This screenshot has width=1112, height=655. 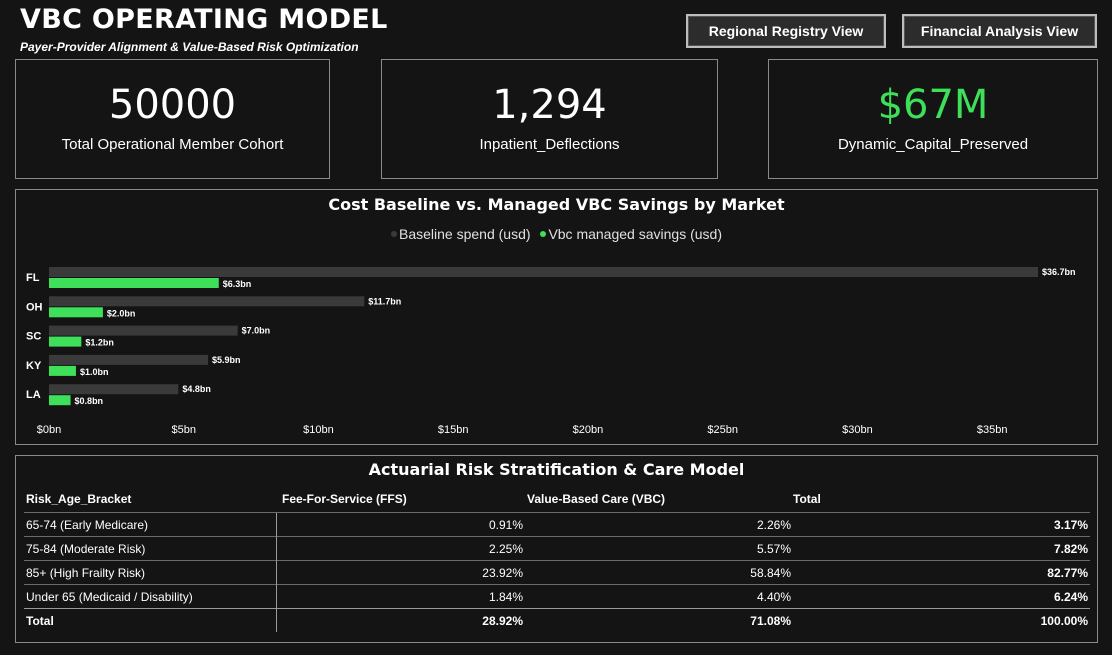 What do you see at coordinates (999, 31) in the screenshot?
I see `financial-analysis-view-button: Financial Analysis View` at bounding box center [999, 31].